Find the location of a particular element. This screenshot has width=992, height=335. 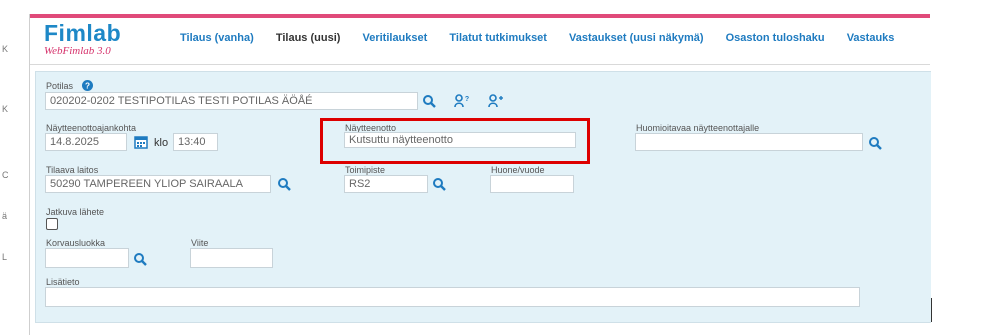

reference-field is located at coordinates (231, 258).